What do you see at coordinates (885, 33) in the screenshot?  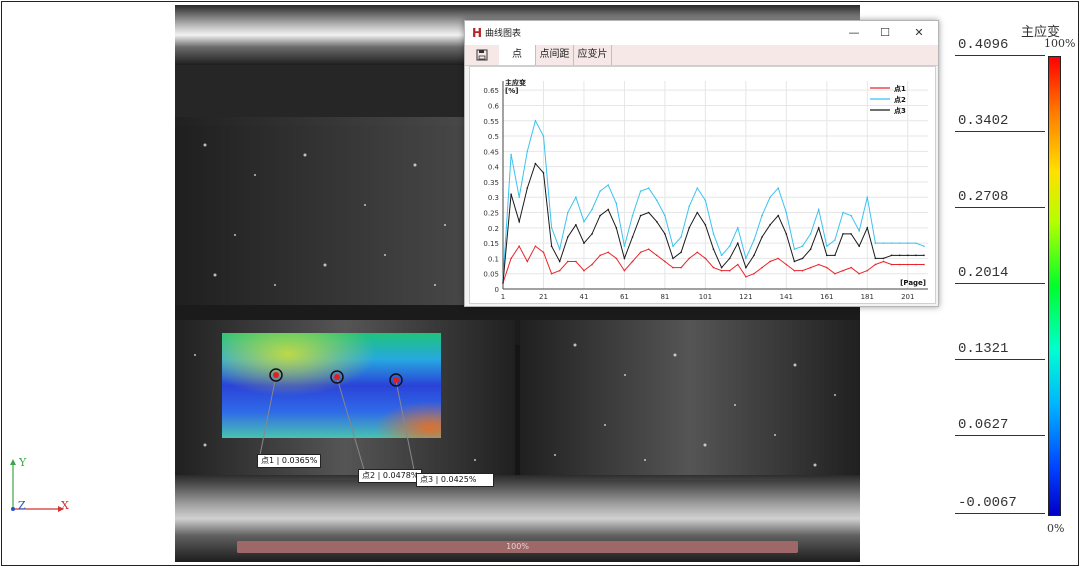 I see `maximize-button: ☐` at bounding box center [885, 33].